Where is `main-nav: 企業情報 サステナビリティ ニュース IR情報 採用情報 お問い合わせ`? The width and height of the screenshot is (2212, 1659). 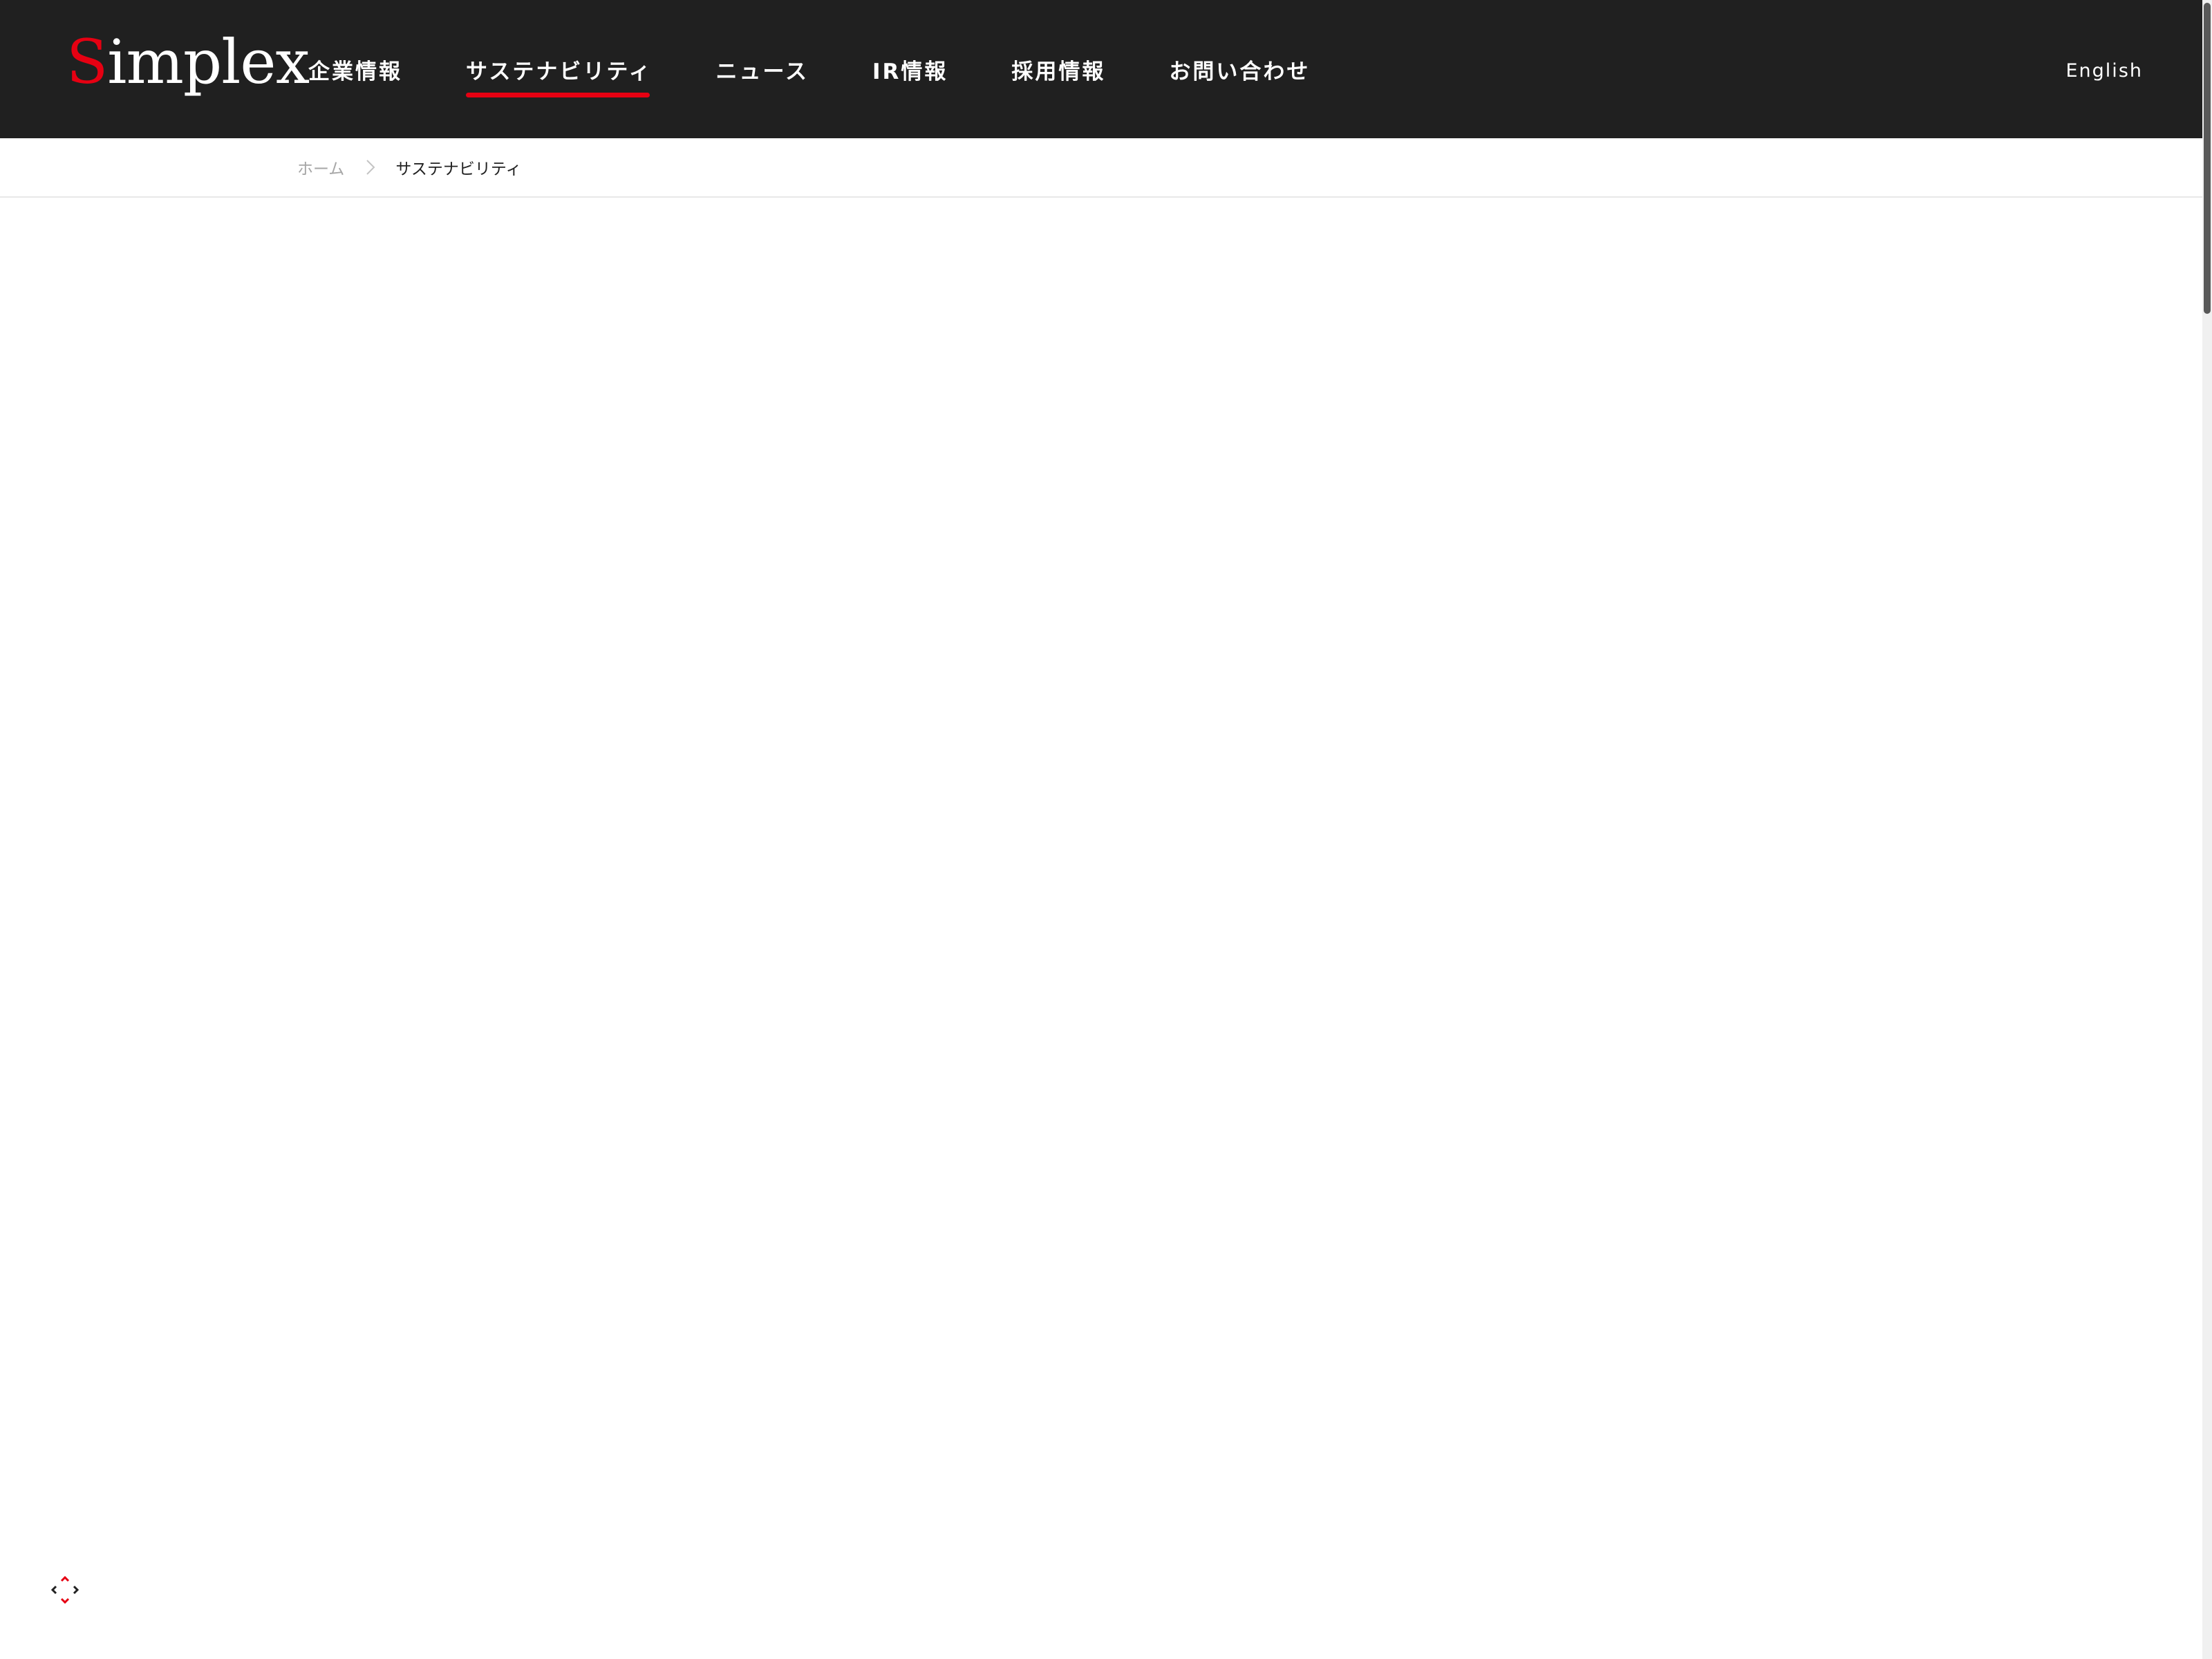 main-nav: 企業情報 サステナビリティ ニュース IR情報 採用情報 お問い合わせ is located at coordinates (841, 69).